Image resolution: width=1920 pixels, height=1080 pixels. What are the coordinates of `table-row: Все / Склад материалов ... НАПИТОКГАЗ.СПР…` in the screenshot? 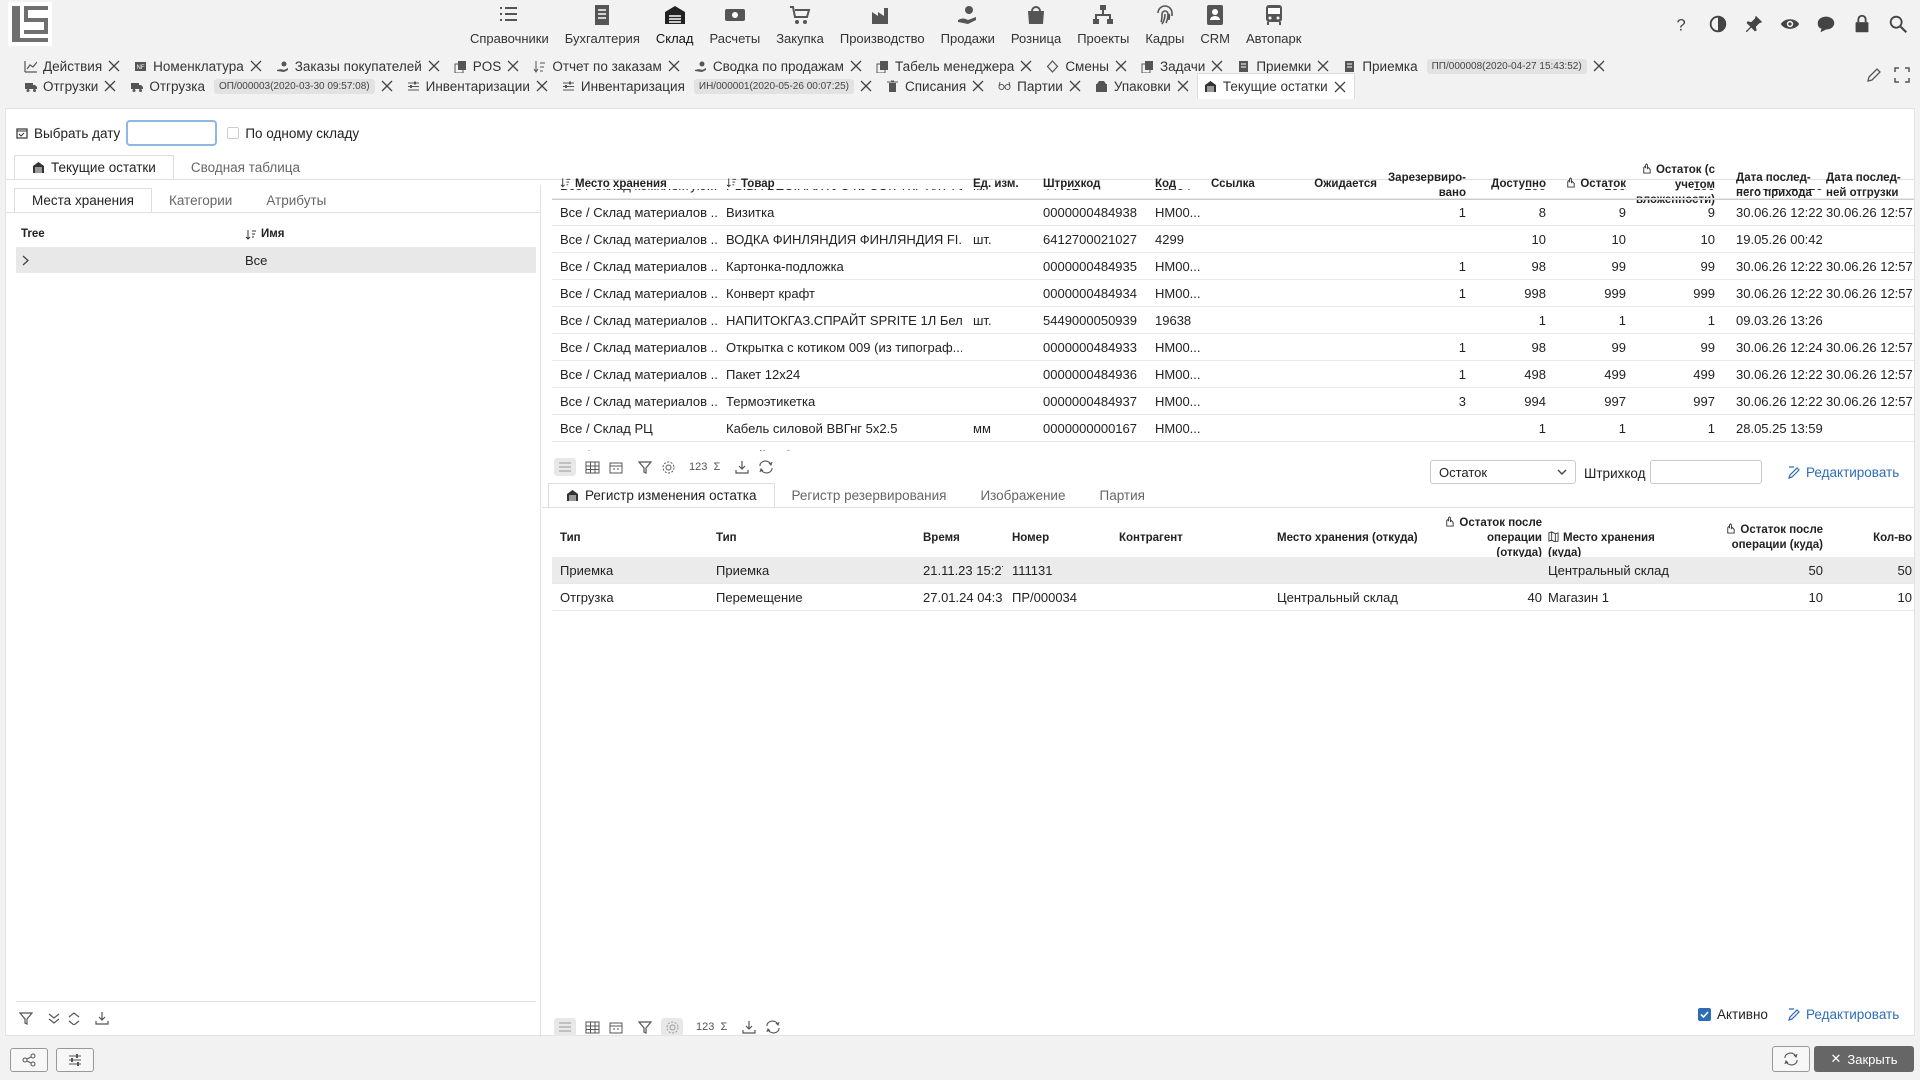 It's located at (1233, 320).